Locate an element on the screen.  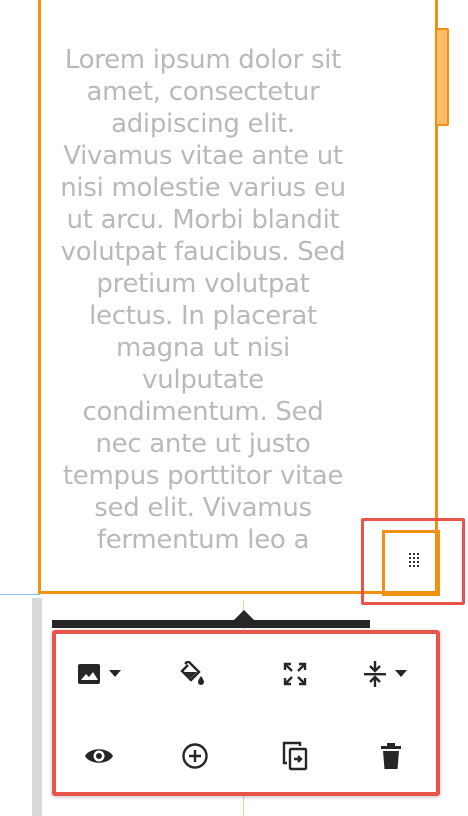
image-dropdown-button is located at coordinates (99, 674).